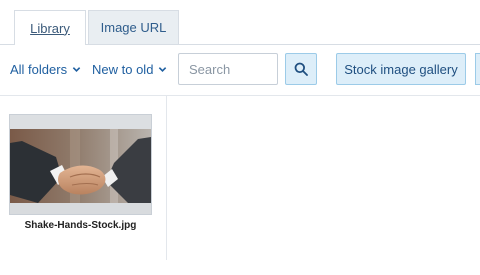 This screenshot has height=275, width=480. I want to click on panel-divider, so click(166, 178).